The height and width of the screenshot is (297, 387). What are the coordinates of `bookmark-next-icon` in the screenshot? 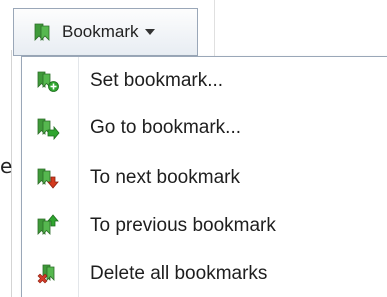 It's located at (48, 178).